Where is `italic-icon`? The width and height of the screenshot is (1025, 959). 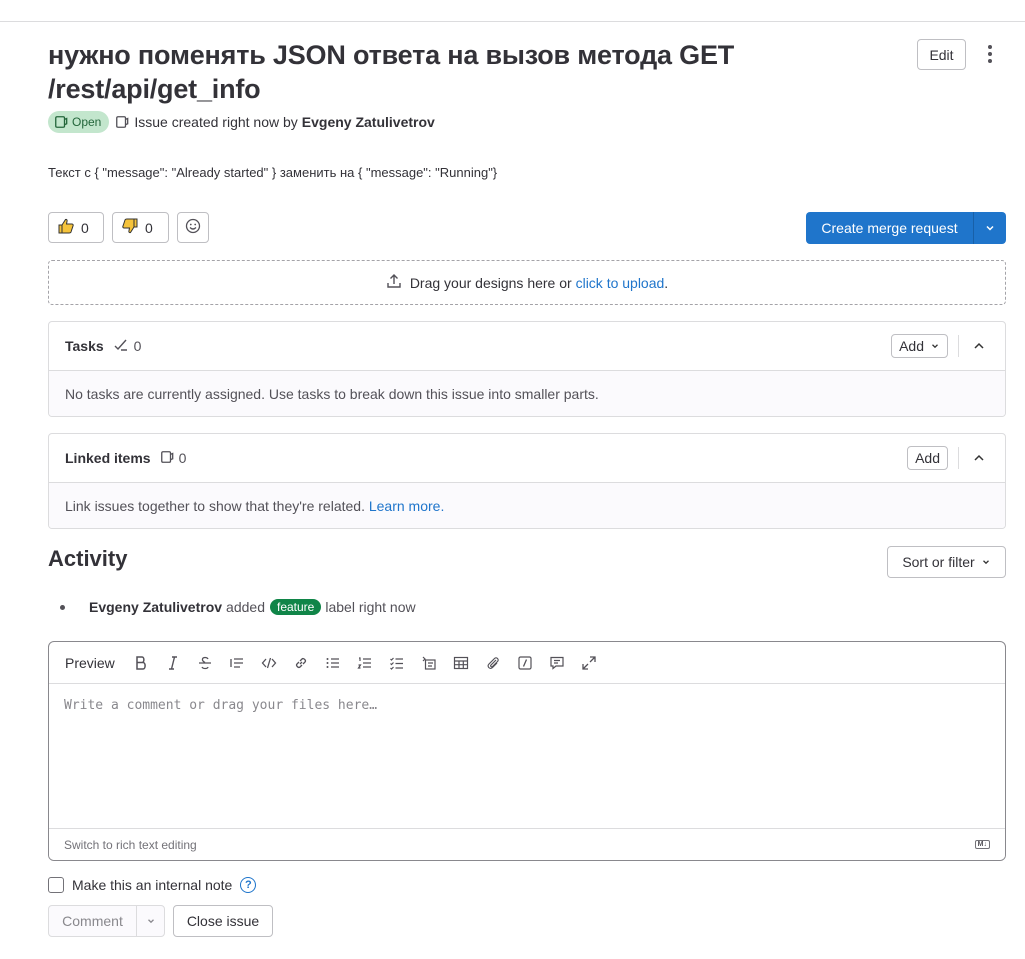
italic-icon is located at coordinates (173, 663).